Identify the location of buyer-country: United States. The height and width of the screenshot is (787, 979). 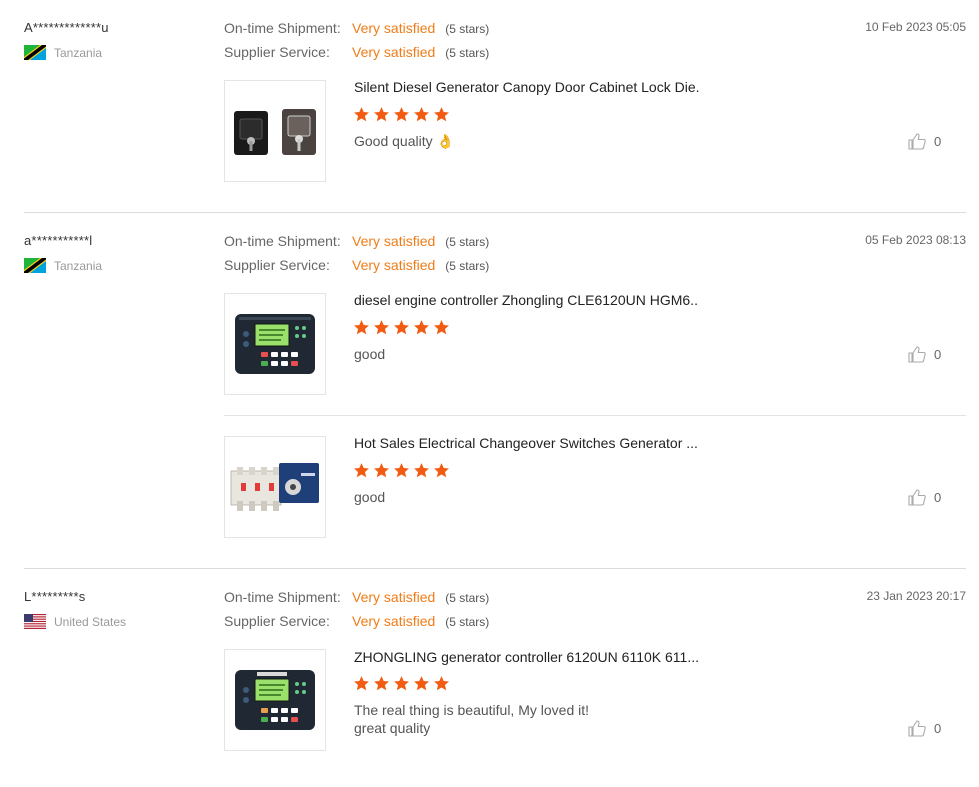
(75, 621).